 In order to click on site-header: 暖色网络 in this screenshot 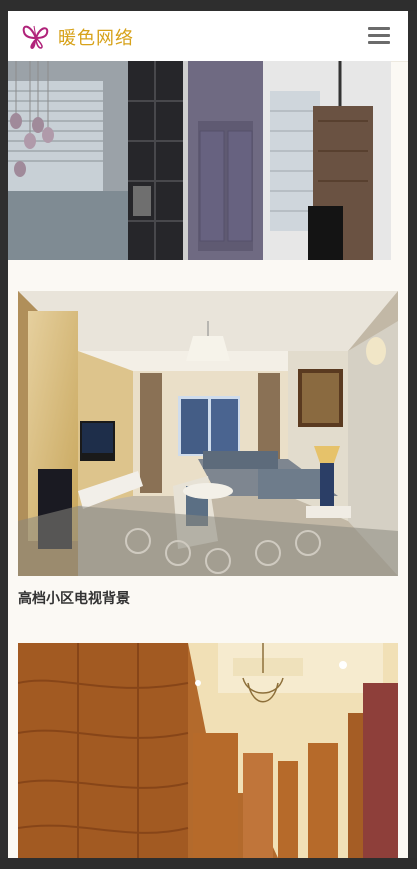, I will do `click(208, 36)`.